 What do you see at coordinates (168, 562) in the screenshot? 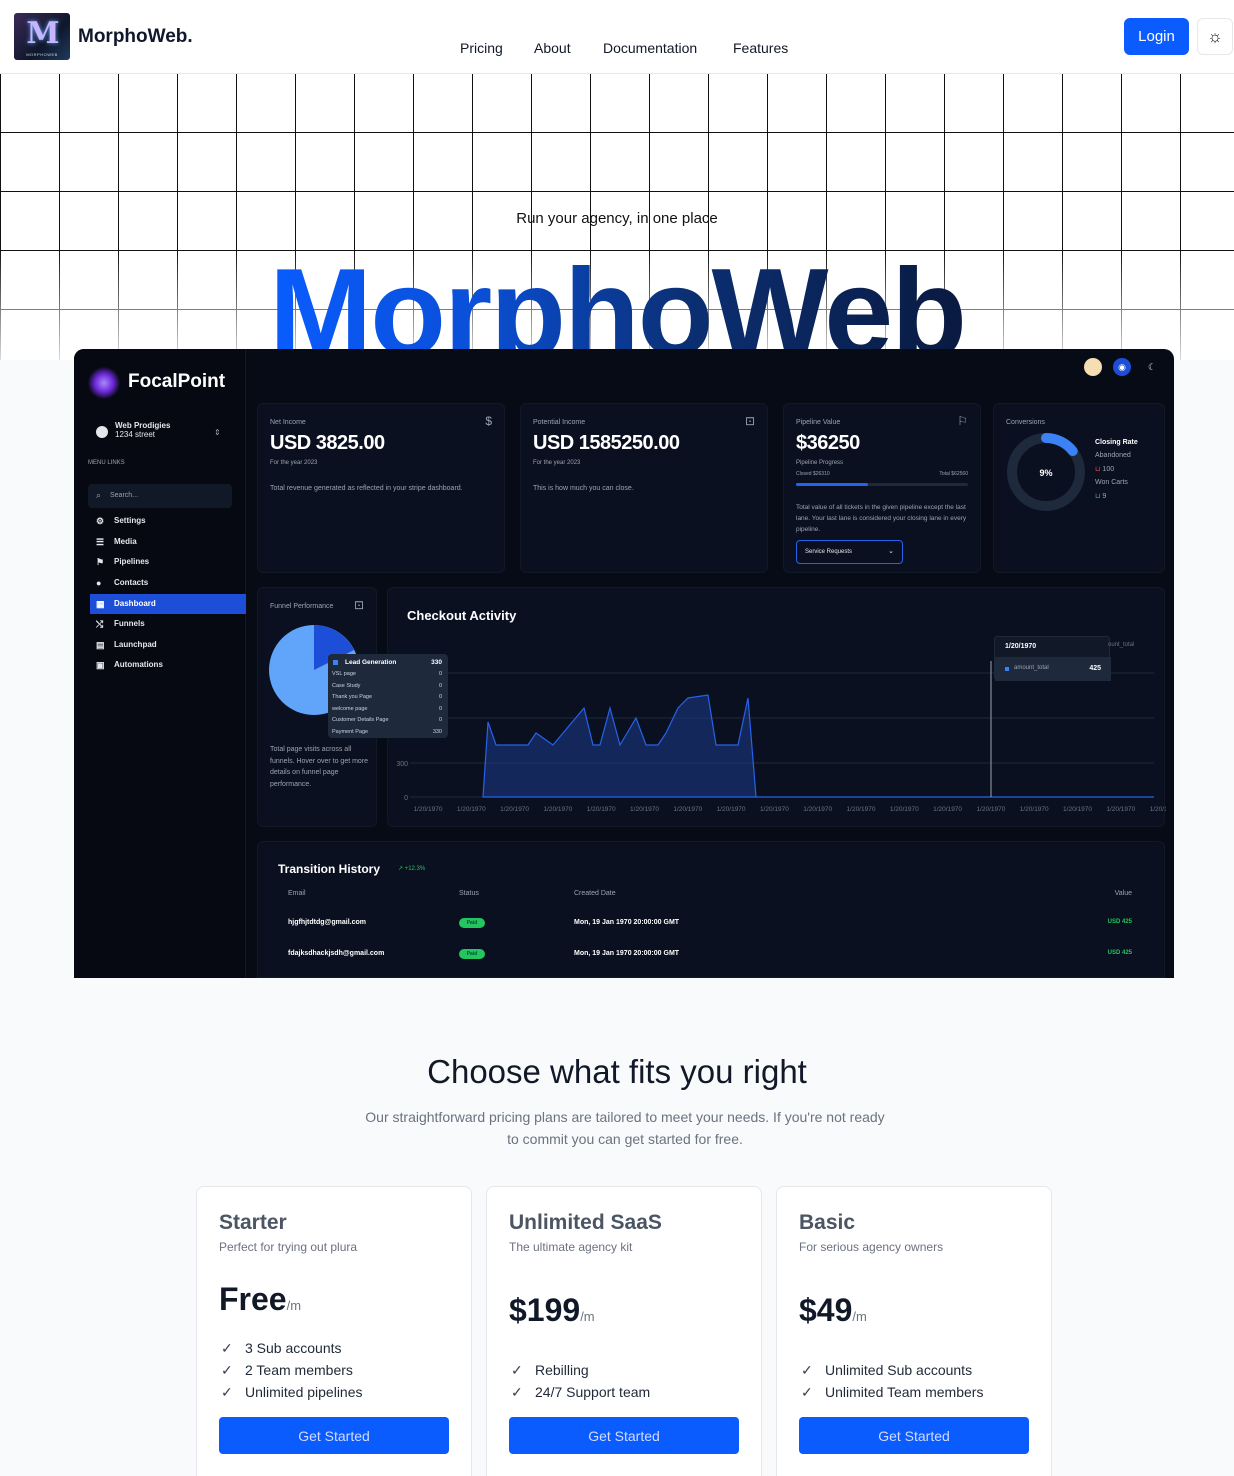
I see `sidebar-item-pipelines: ⚑ Pipelines` at bounding box center [168, 562].